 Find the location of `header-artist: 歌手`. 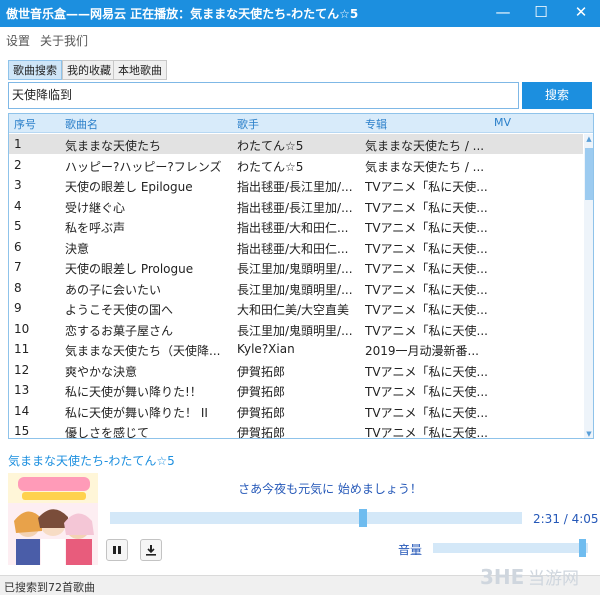

header-artist: 歌手 is located at coordinates (248, 124).